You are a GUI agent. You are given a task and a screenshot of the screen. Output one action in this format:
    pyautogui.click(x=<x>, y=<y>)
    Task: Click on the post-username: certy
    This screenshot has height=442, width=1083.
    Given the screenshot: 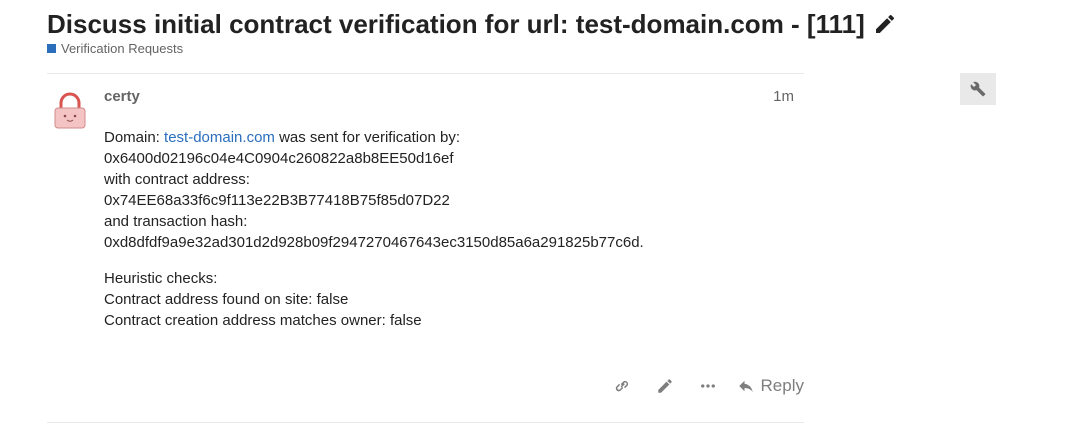 What is the action you would take?
    pyautogui.click(x=122, y=96)
    